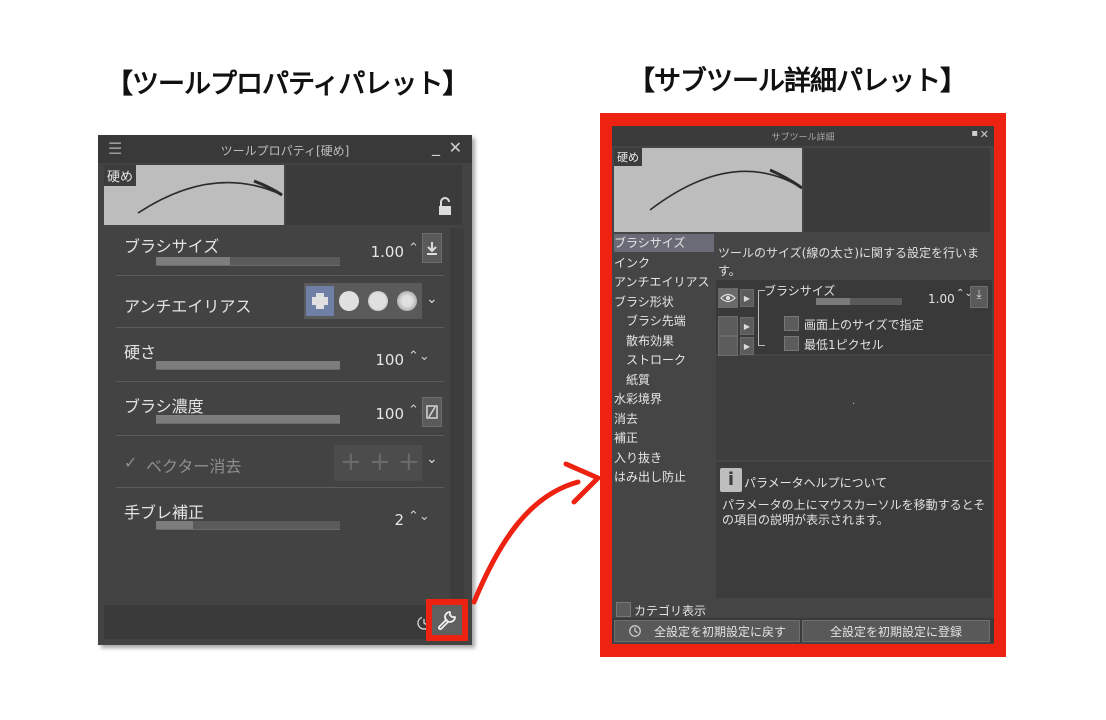 This screenshot has height=720, width=1106. I want to click on category-toggle-label: カテゴリ表示, so click(670, 611).